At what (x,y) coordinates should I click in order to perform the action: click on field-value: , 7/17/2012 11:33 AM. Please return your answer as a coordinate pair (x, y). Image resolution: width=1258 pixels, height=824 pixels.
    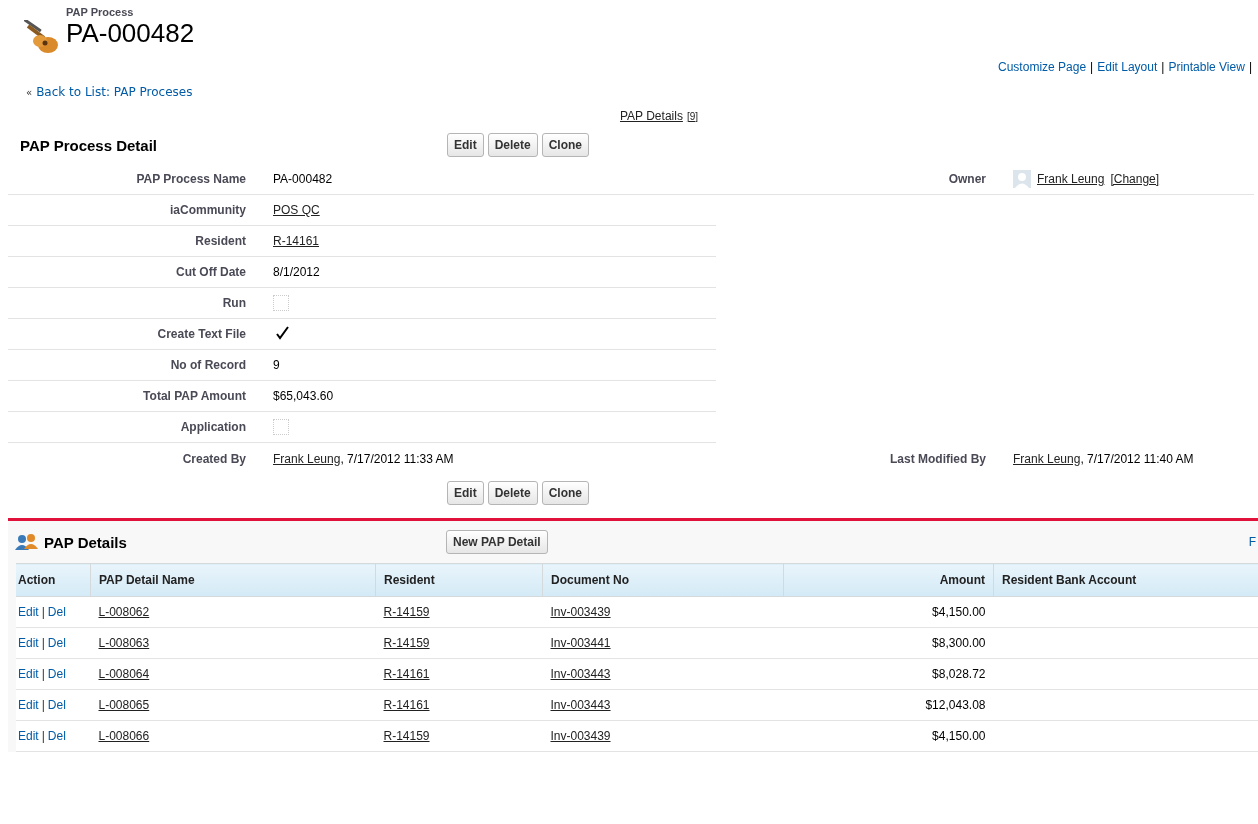
    Looking at the image, I should click on (397, 458).